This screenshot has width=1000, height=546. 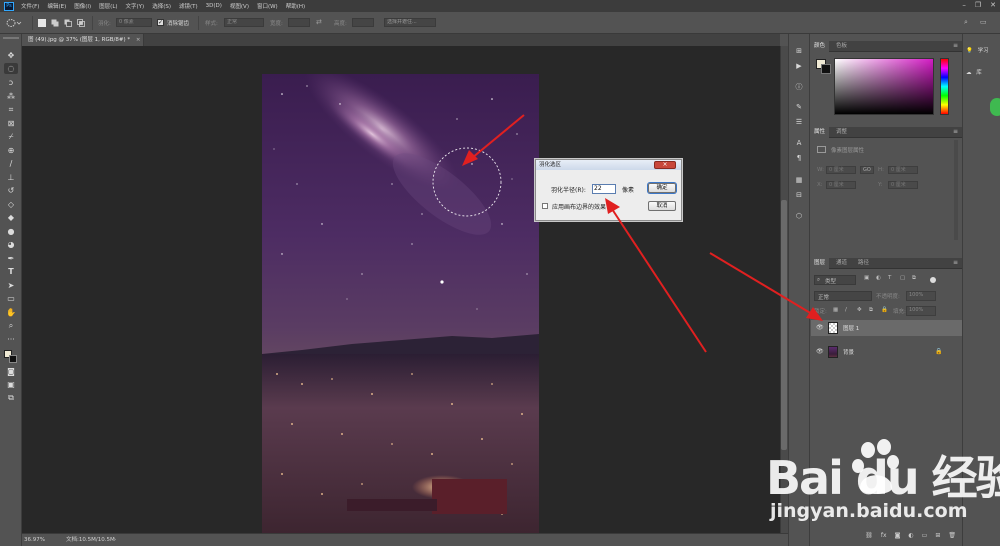 I want to click on zoom-level: 36.97%, so click(x=34, y=540).